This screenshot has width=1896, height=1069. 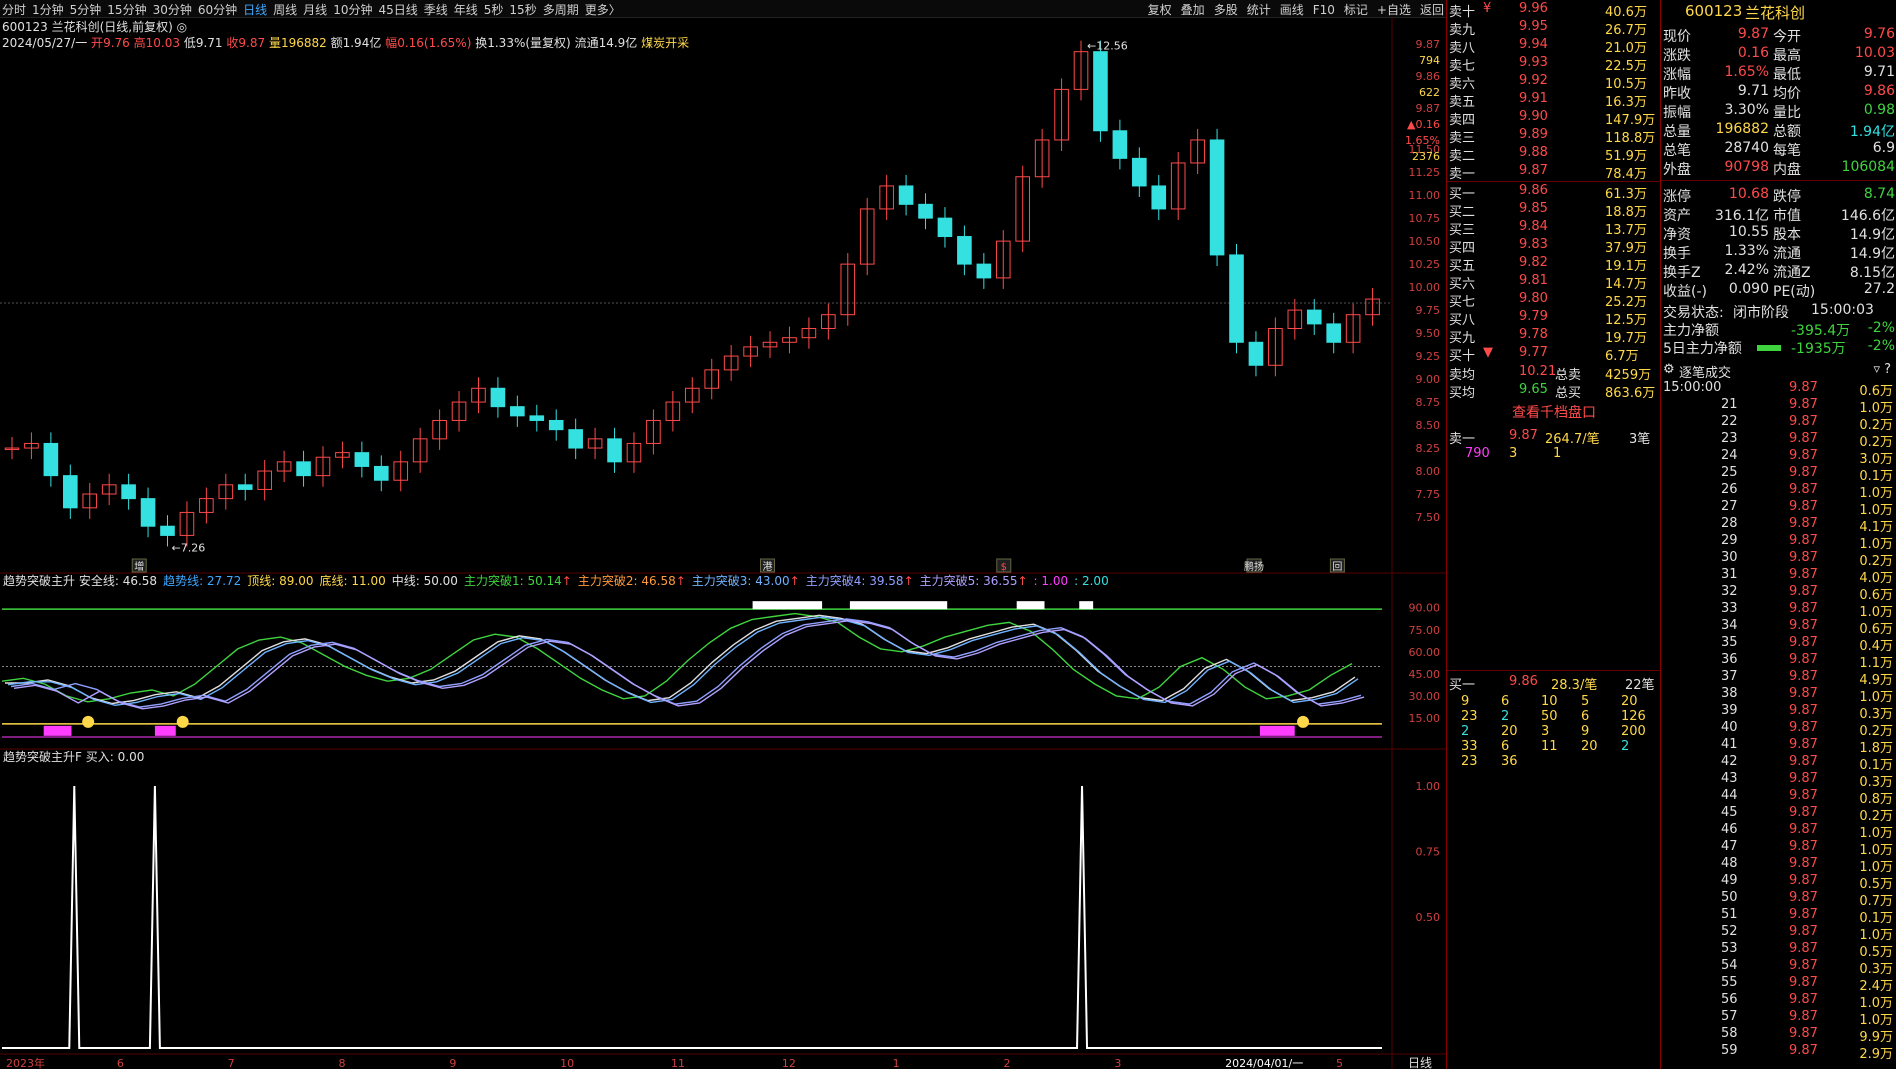 I want to click on period-tab-5: 60分钟, so click(x=217, y=9).